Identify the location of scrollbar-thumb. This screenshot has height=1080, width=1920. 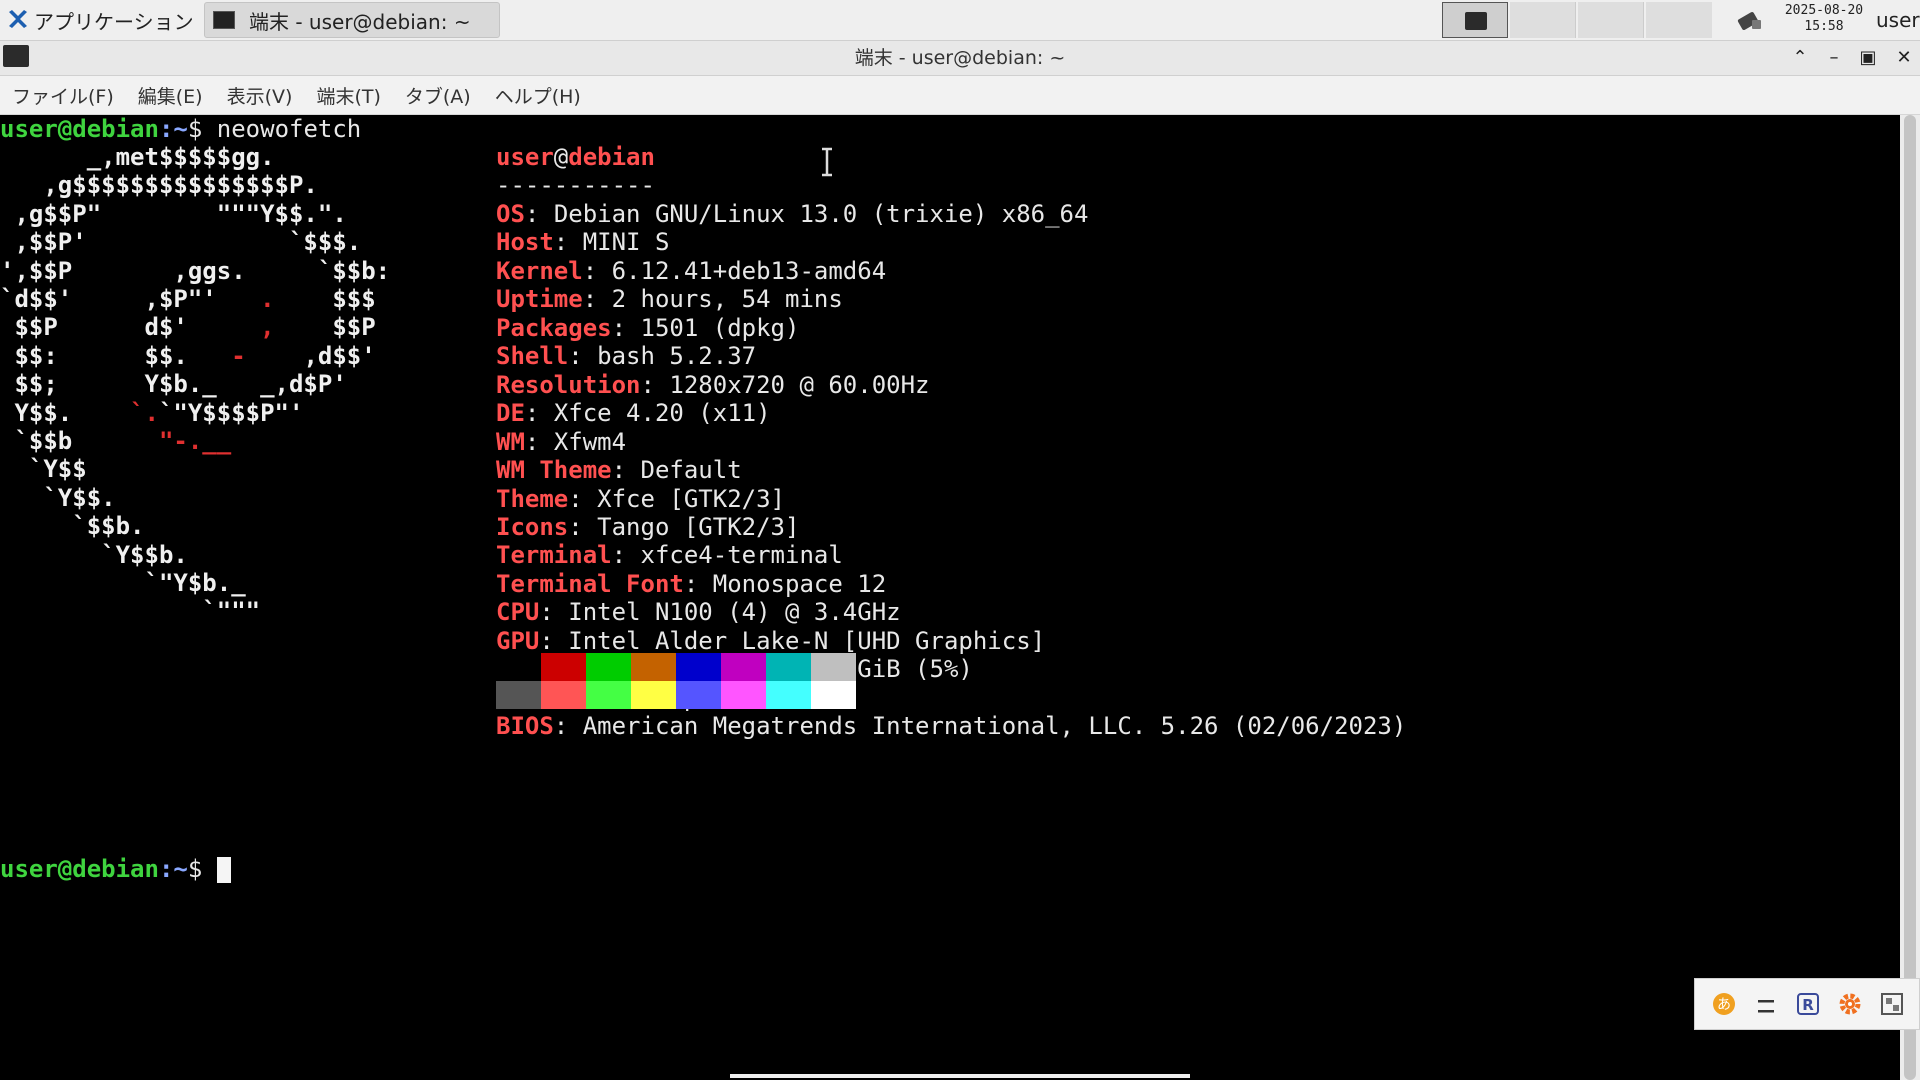
(1910, 597).